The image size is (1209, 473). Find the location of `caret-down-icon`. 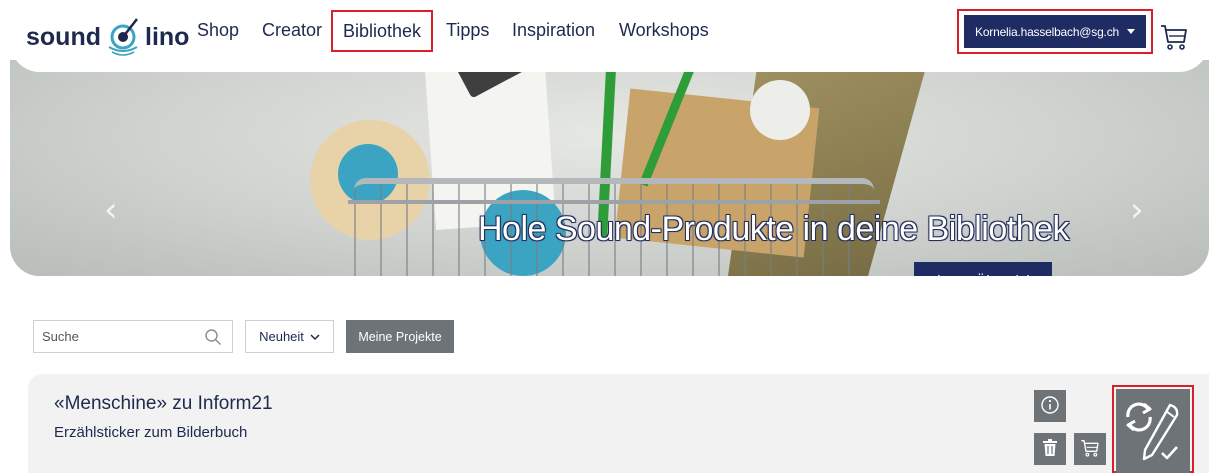

caret-down-icon is located at coordinates (1130, 31).